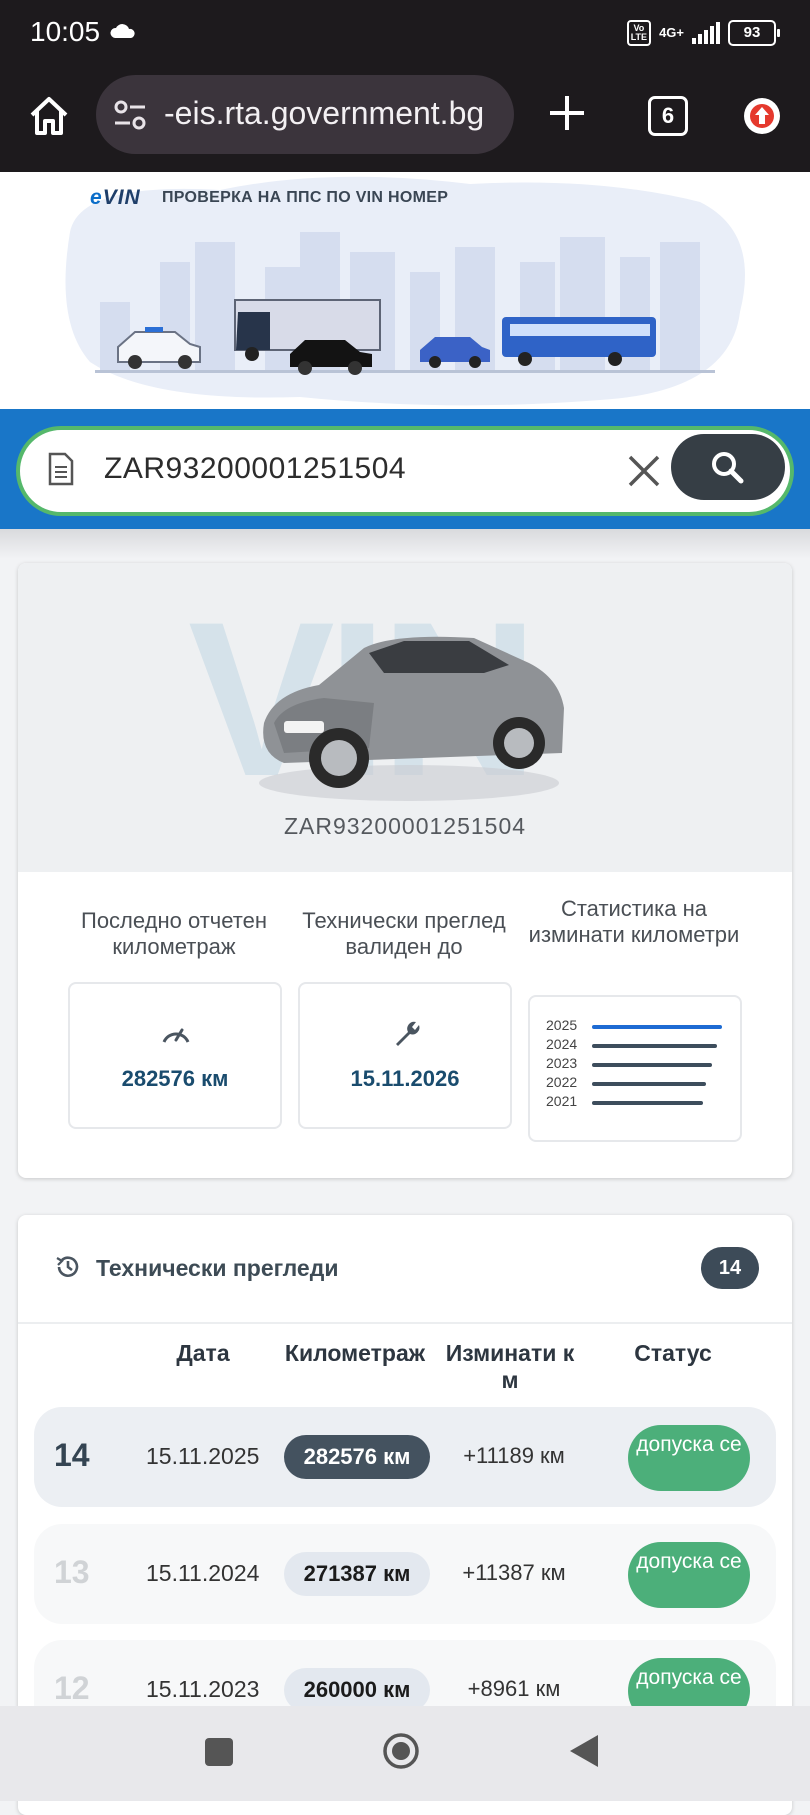 This screenshot has height=1815, width=810. Describe the element at coordinates (130, 115) in the screenshot. I see `site-settings-icon` at that location.